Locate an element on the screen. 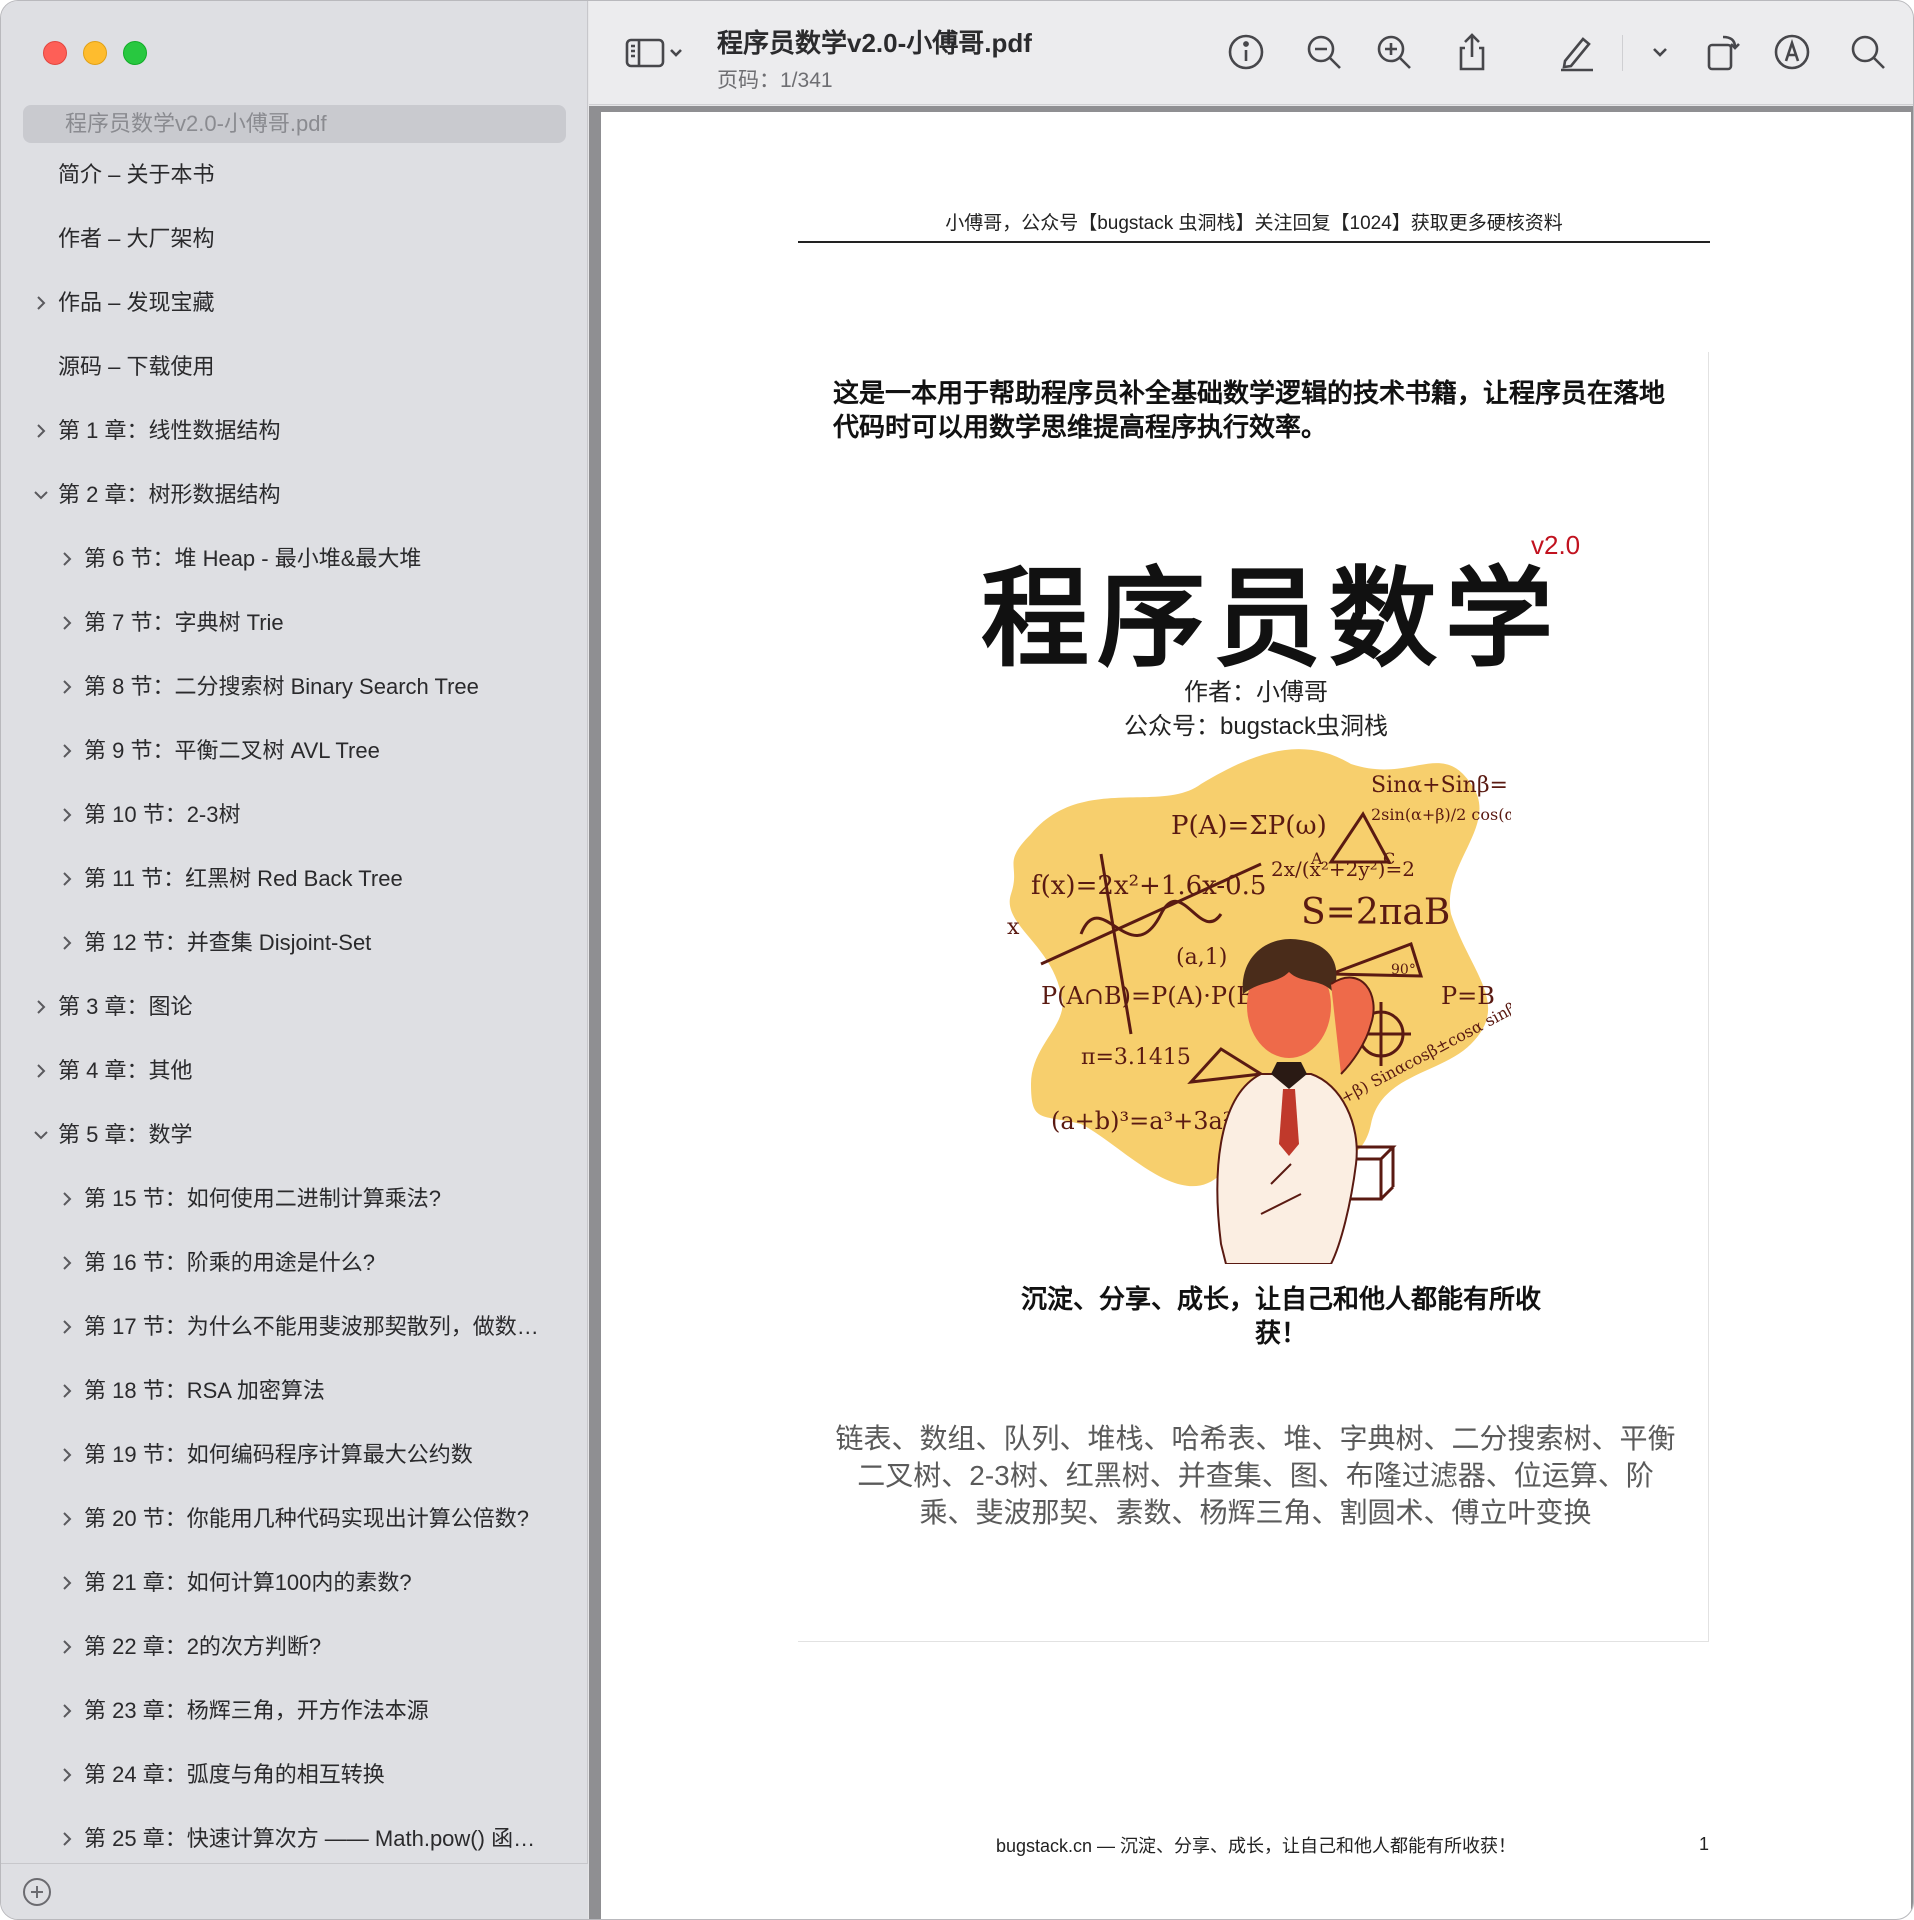  outline-item-label: 源码 – 下载使用 is located at coordinates (136, 366).